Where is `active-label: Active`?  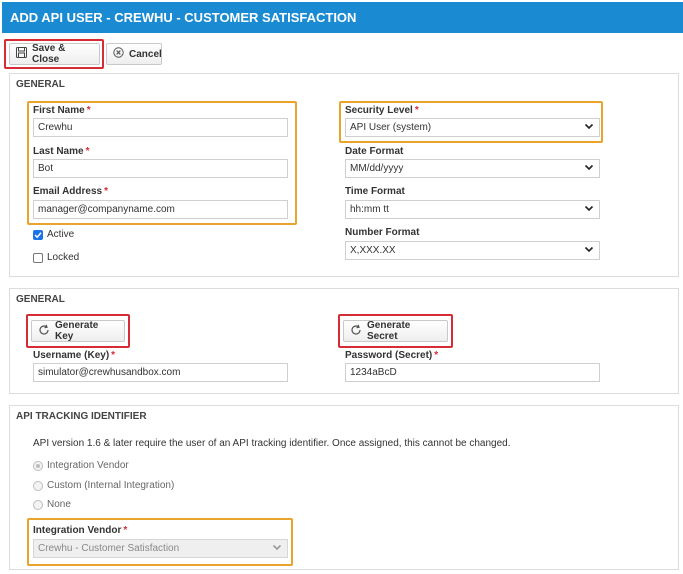
active-label: Active is located at coordinates (61, 234).